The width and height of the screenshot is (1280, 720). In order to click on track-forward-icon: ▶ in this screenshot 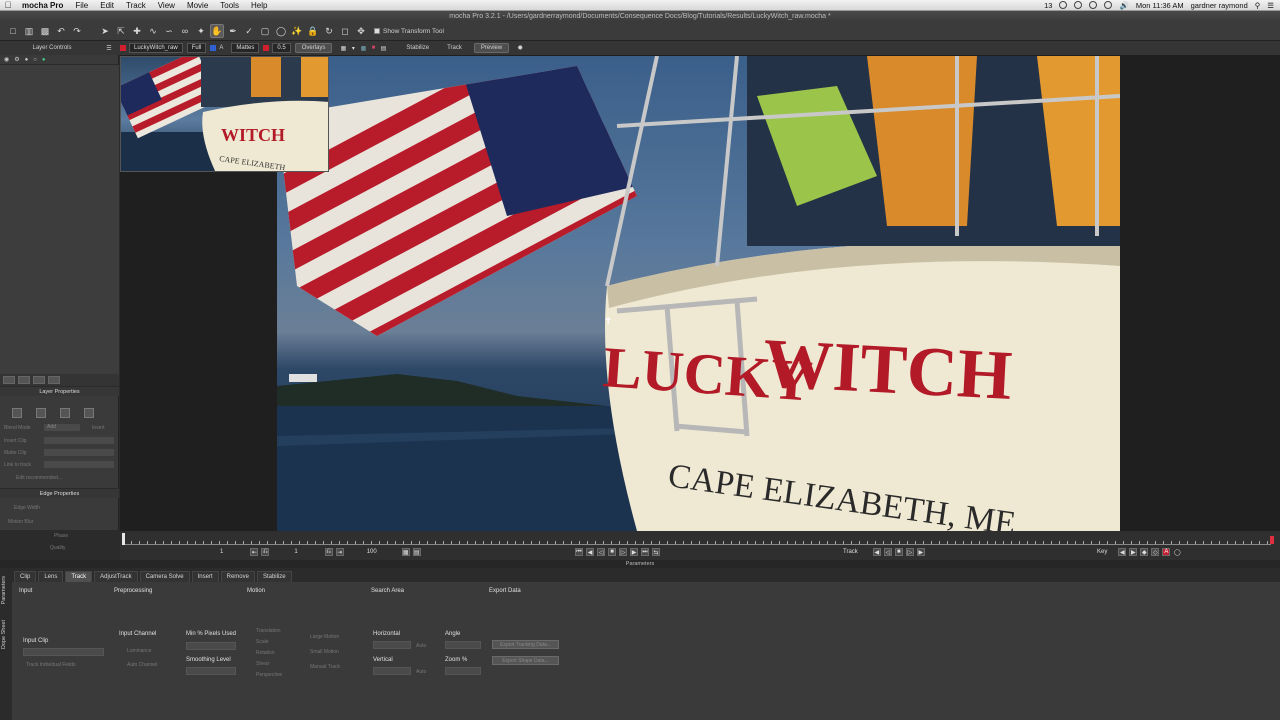, I will do `click(920, 552)`.